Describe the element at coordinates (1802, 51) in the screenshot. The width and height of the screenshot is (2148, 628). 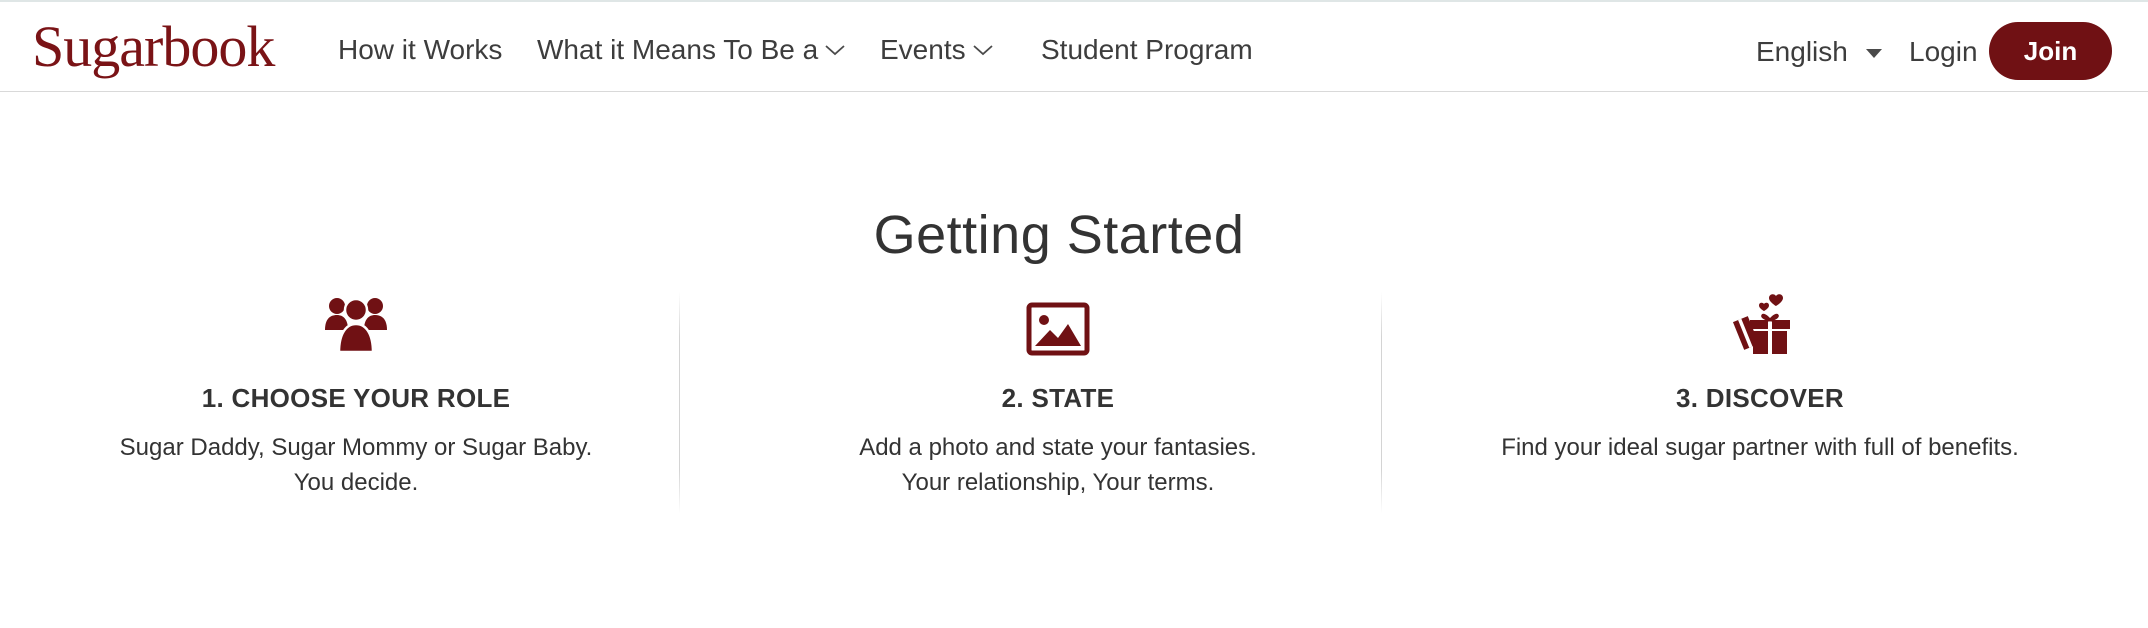
I see `language-label: English` at that location.